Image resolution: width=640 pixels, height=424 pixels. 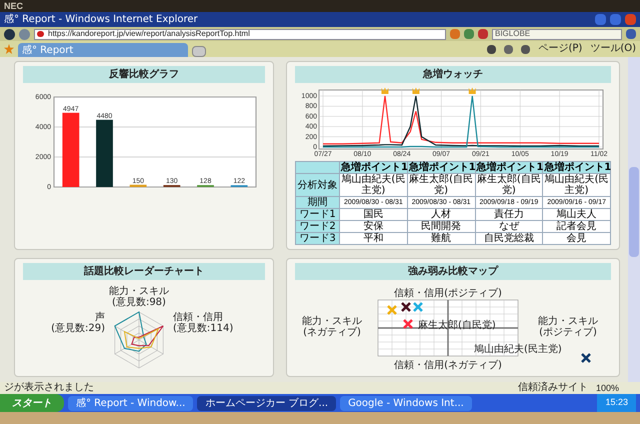 What do you see at coordinates (318, 168) in the screenshot?
I see `table-corner` at bounding box center [318, 168].